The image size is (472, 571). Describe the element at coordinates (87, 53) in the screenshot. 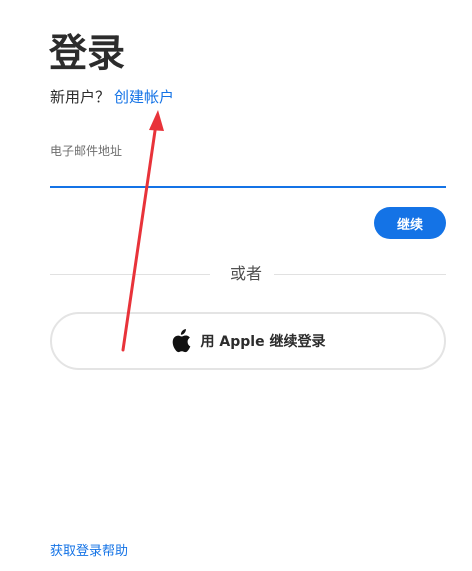

I see `page-title: 登录` at that location.